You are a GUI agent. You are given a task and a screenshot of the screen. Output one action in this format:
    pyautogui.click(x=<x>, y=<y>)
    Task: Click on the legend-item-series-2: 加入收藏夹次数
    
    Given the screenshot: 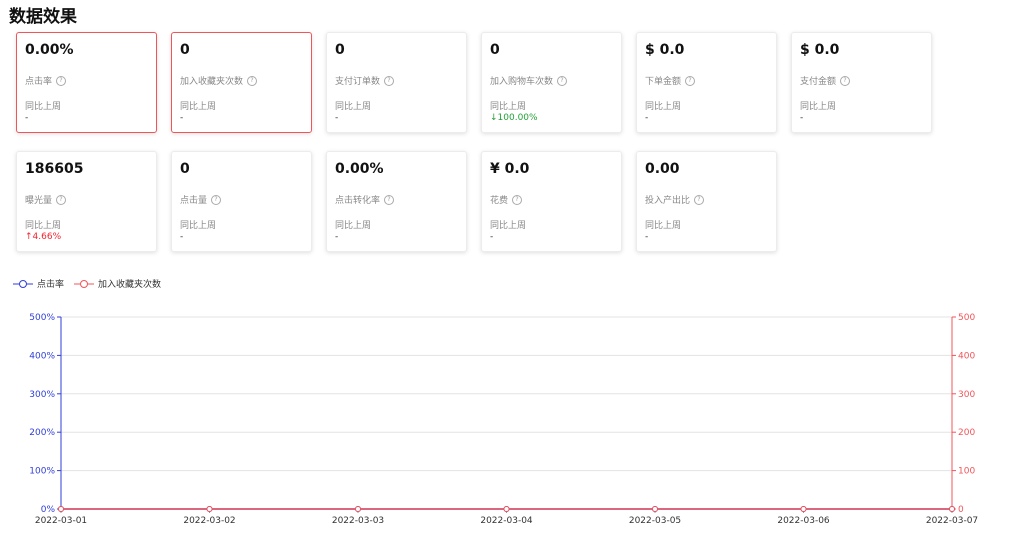 What is the action you would take?
    pyautogui.click(x=117, y=283)
    